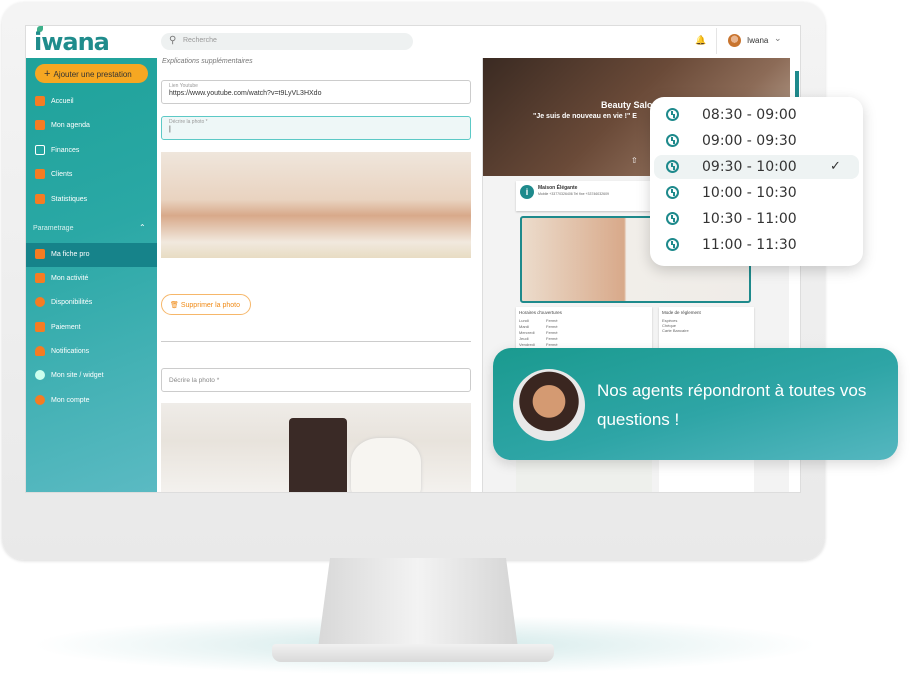 This screenshot has width=916, height=688. I want to click on hours-day: Lundi, so click(524, 320).